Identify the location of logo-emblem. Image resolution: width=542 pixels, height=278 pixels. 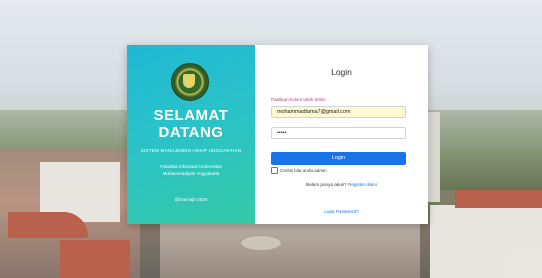
(189, 81).